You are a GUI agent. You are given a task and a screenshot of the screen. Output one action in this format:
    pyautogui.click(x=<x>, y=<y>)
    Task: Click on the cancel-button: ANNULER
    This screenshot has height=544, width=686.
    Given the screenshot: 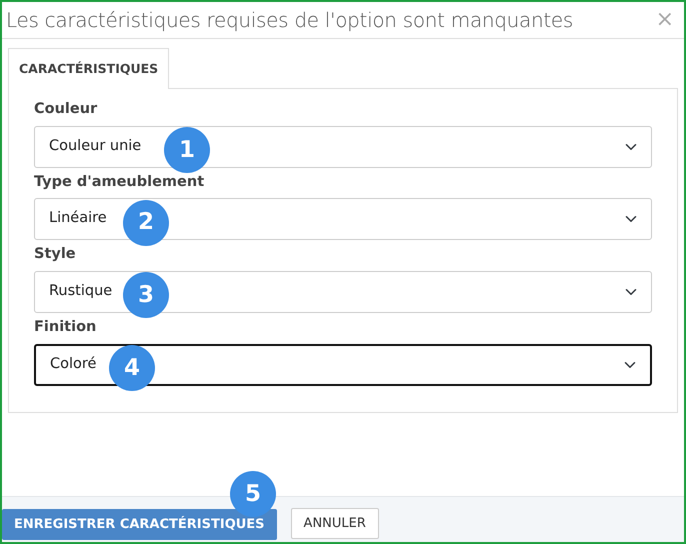 What is the action you would take?
    pyautogui.click(x=334, y=523)
    